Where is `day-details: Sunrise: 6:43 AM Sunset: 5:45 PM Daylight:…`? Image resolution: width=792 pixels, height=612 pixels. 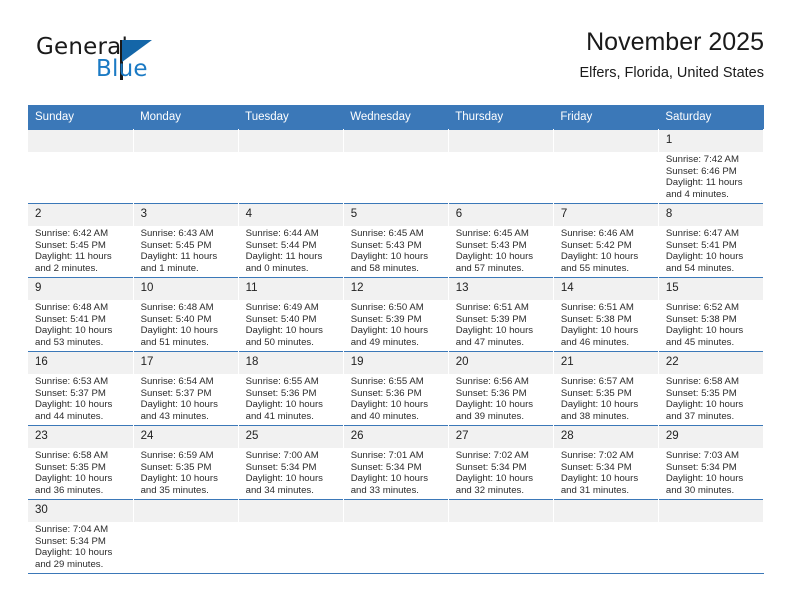
day-details: Sunrise: 6:43 AM Sunset: 5:45 PM Daylight:… is located at coordinates (186, 250).